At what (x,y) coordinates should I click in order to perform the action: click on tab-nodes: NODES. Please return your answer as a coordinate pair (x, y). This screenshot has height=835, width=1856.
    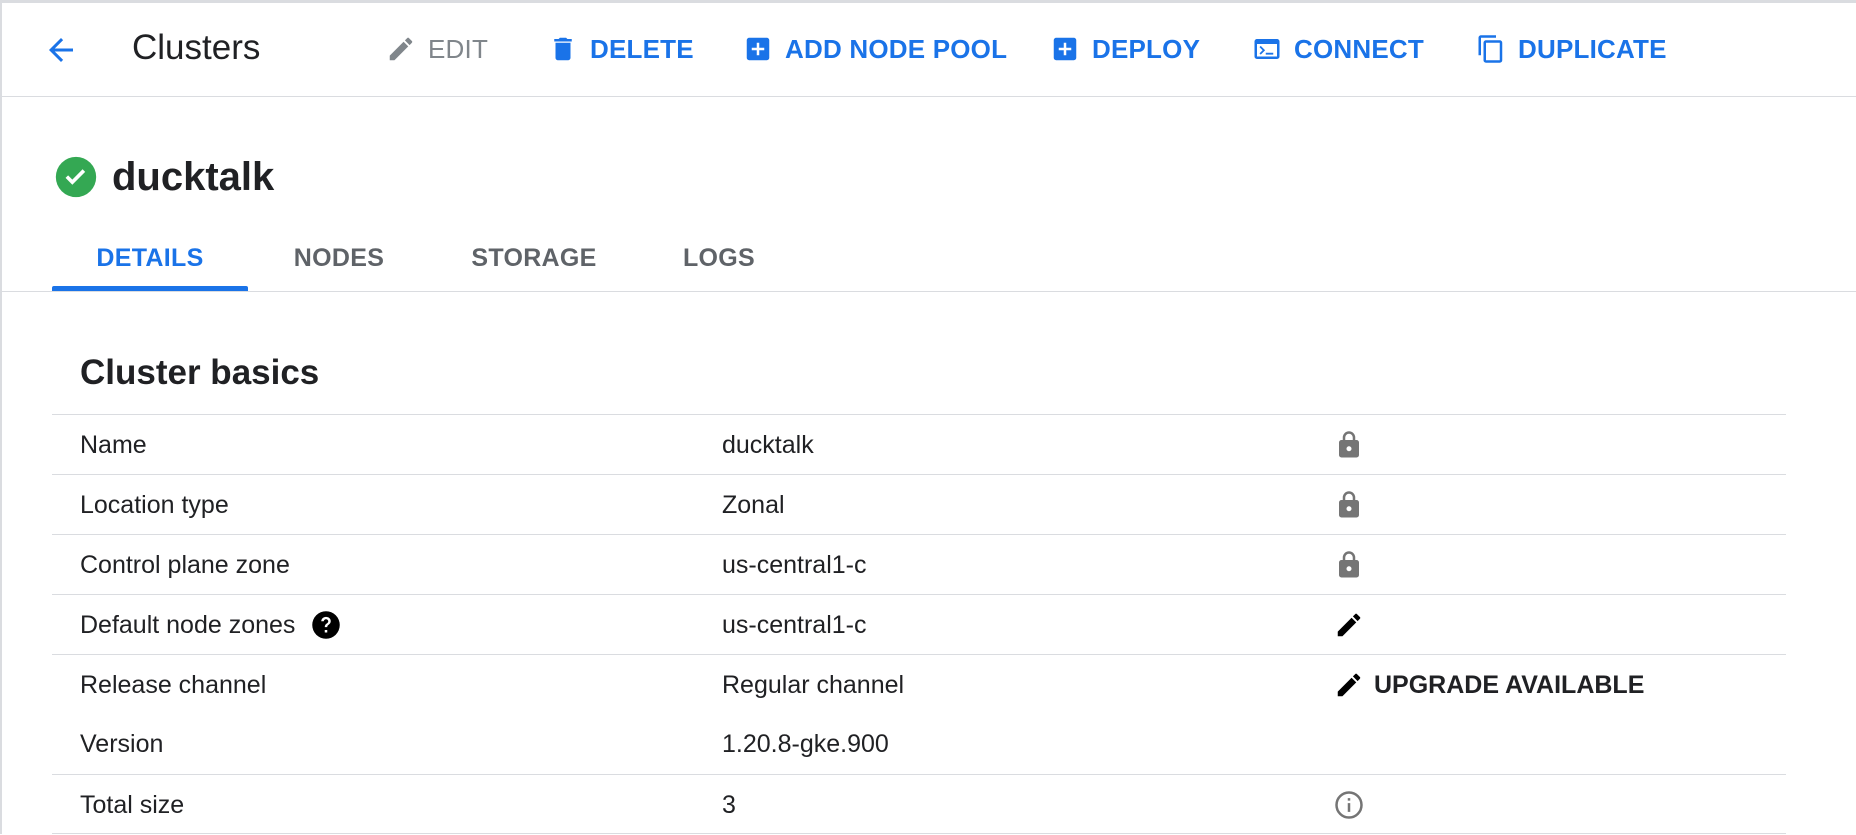
    Looking at the image, I should click on (339, 258).